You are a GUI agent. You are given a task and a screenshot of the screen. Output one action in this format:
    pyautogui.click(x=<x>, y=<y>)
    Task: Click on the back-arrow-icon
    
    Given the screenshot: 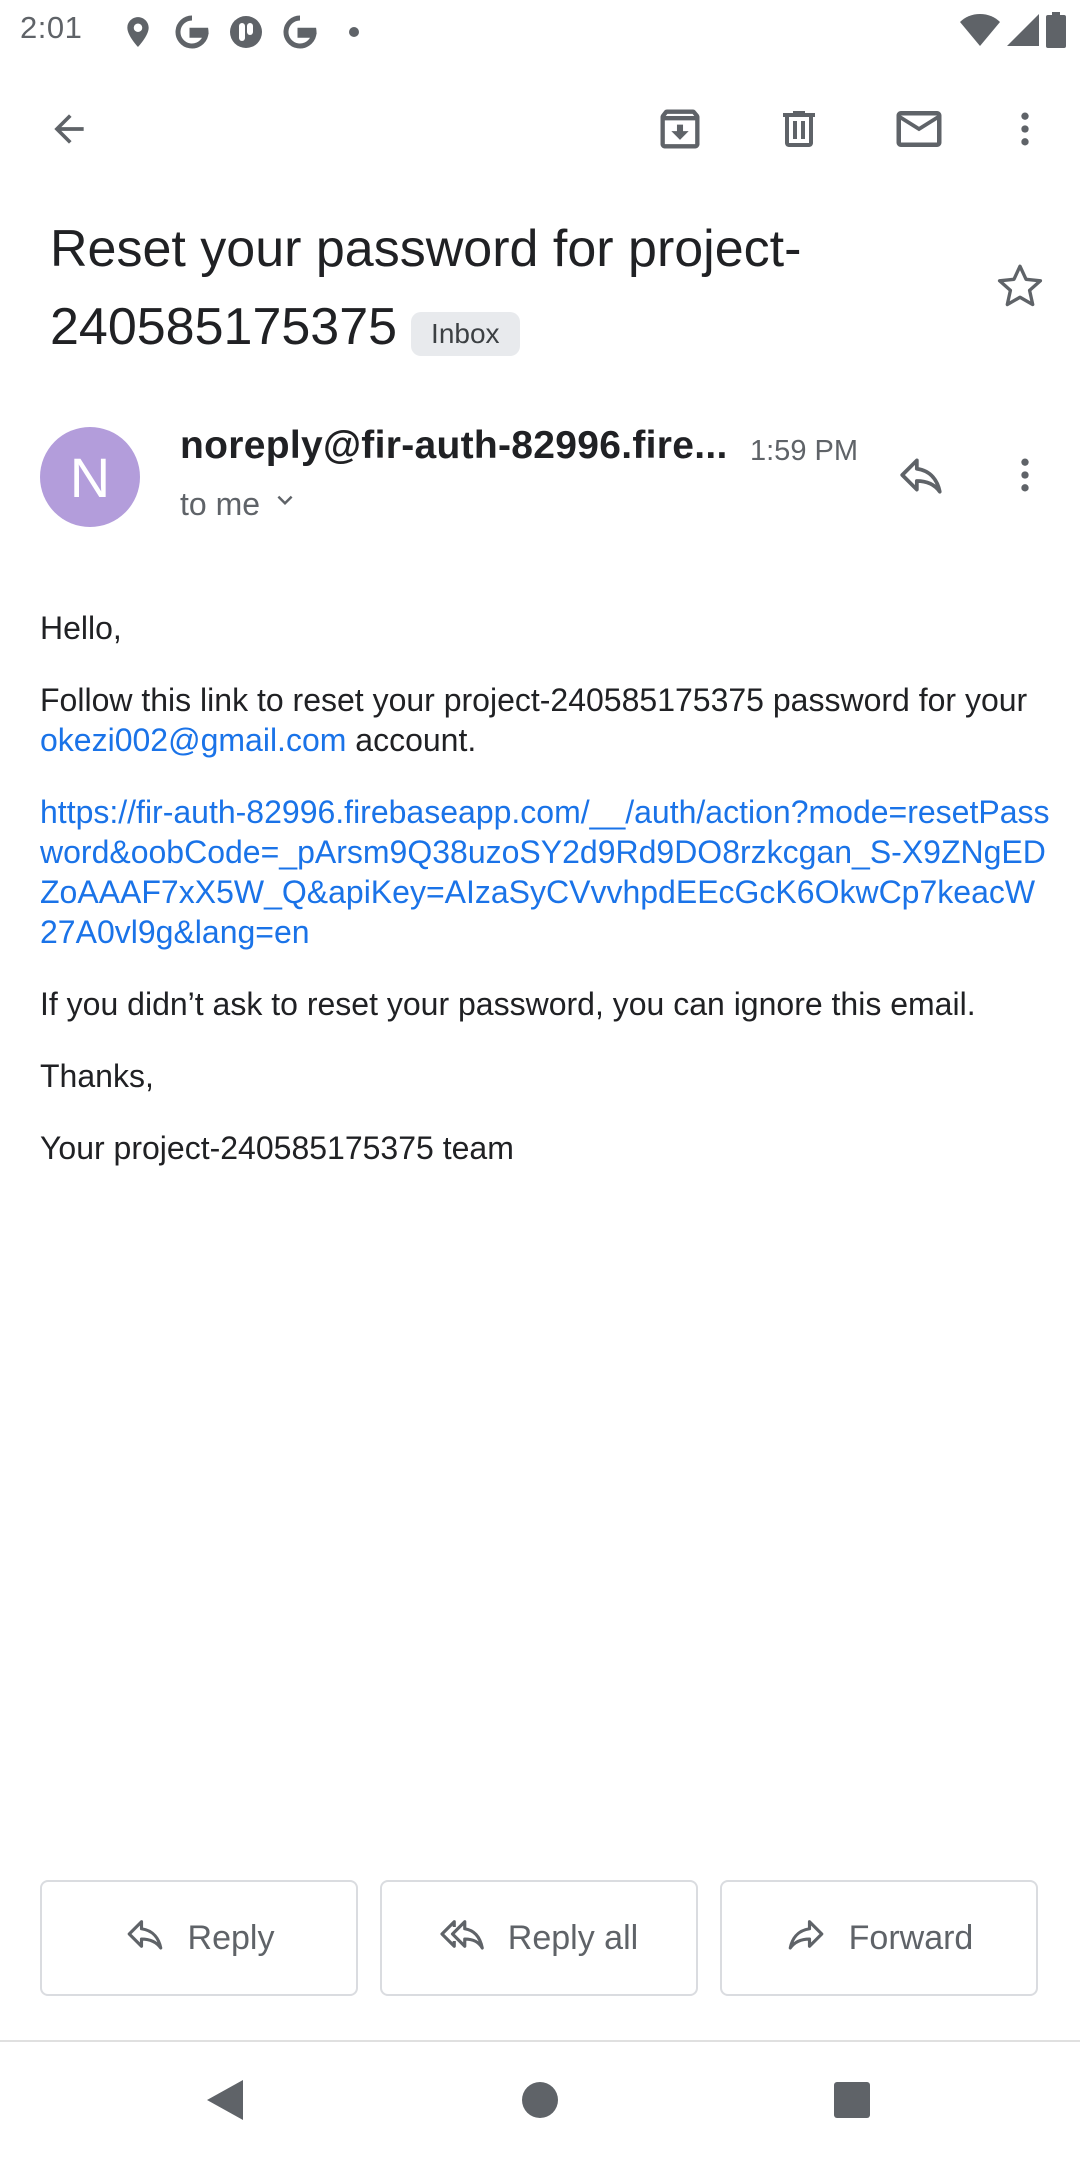 What is the action you would take?
    pyautogui.click(x=69, y=131)
    